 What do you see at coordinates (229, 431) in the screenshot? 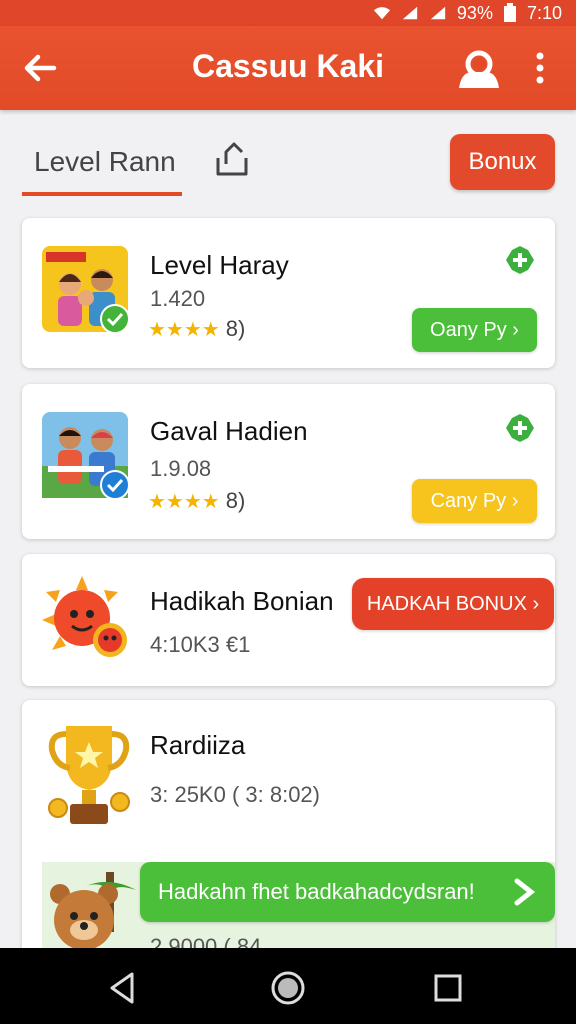
I see `game-name: Gaval Hadien` at bounding box center [229, 431].